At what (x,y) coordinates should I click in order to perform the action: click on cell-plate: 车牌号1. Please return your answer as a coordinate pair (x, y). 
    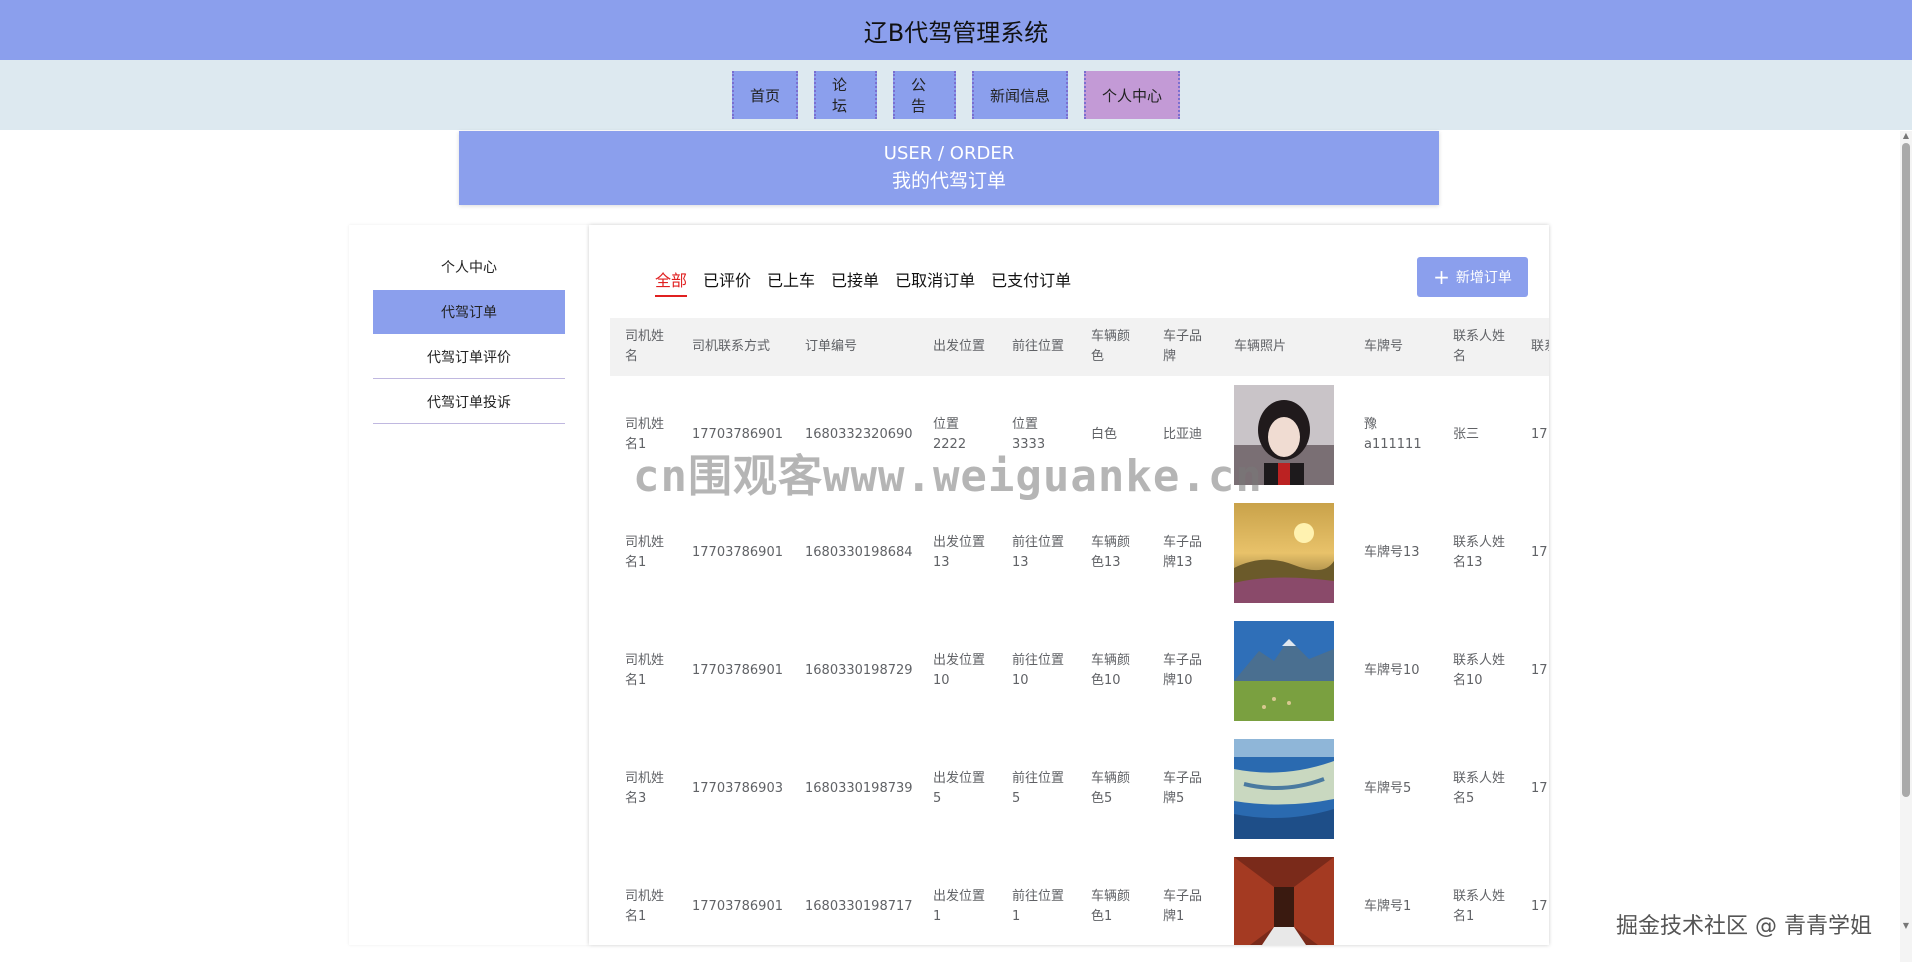
    Looking at the image, I should click on (1388, 906).